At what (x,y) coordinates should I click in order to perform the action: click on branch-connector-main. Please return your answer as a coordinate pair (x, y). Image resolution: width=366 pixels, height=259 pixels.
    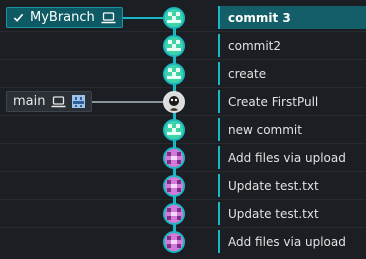
    Looking at the image, I should click on (123, 102).